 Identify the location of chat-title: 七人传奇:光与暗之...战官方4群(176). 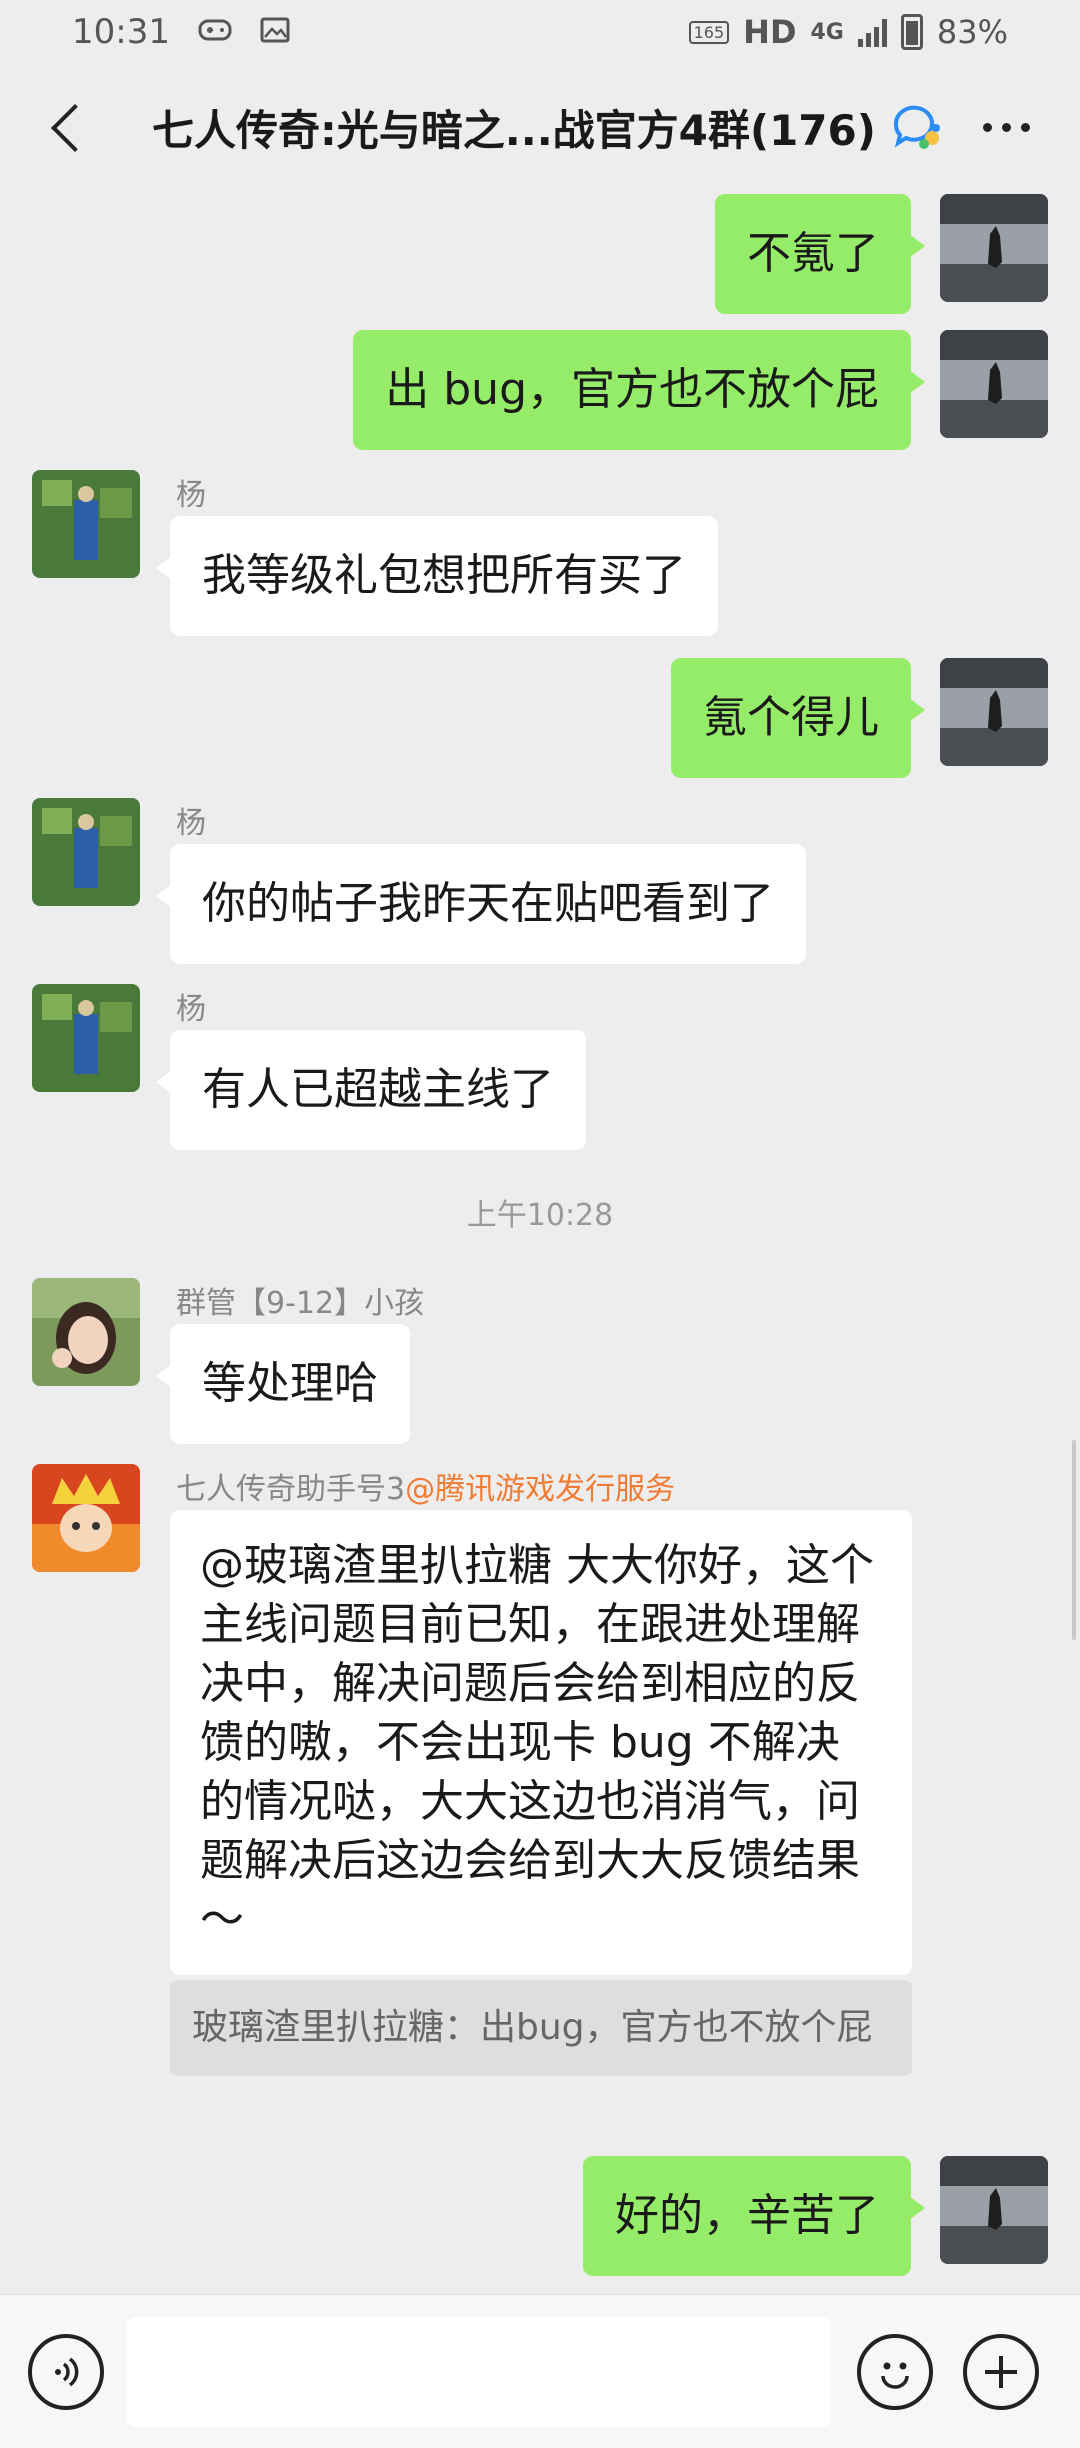
(514, 130).